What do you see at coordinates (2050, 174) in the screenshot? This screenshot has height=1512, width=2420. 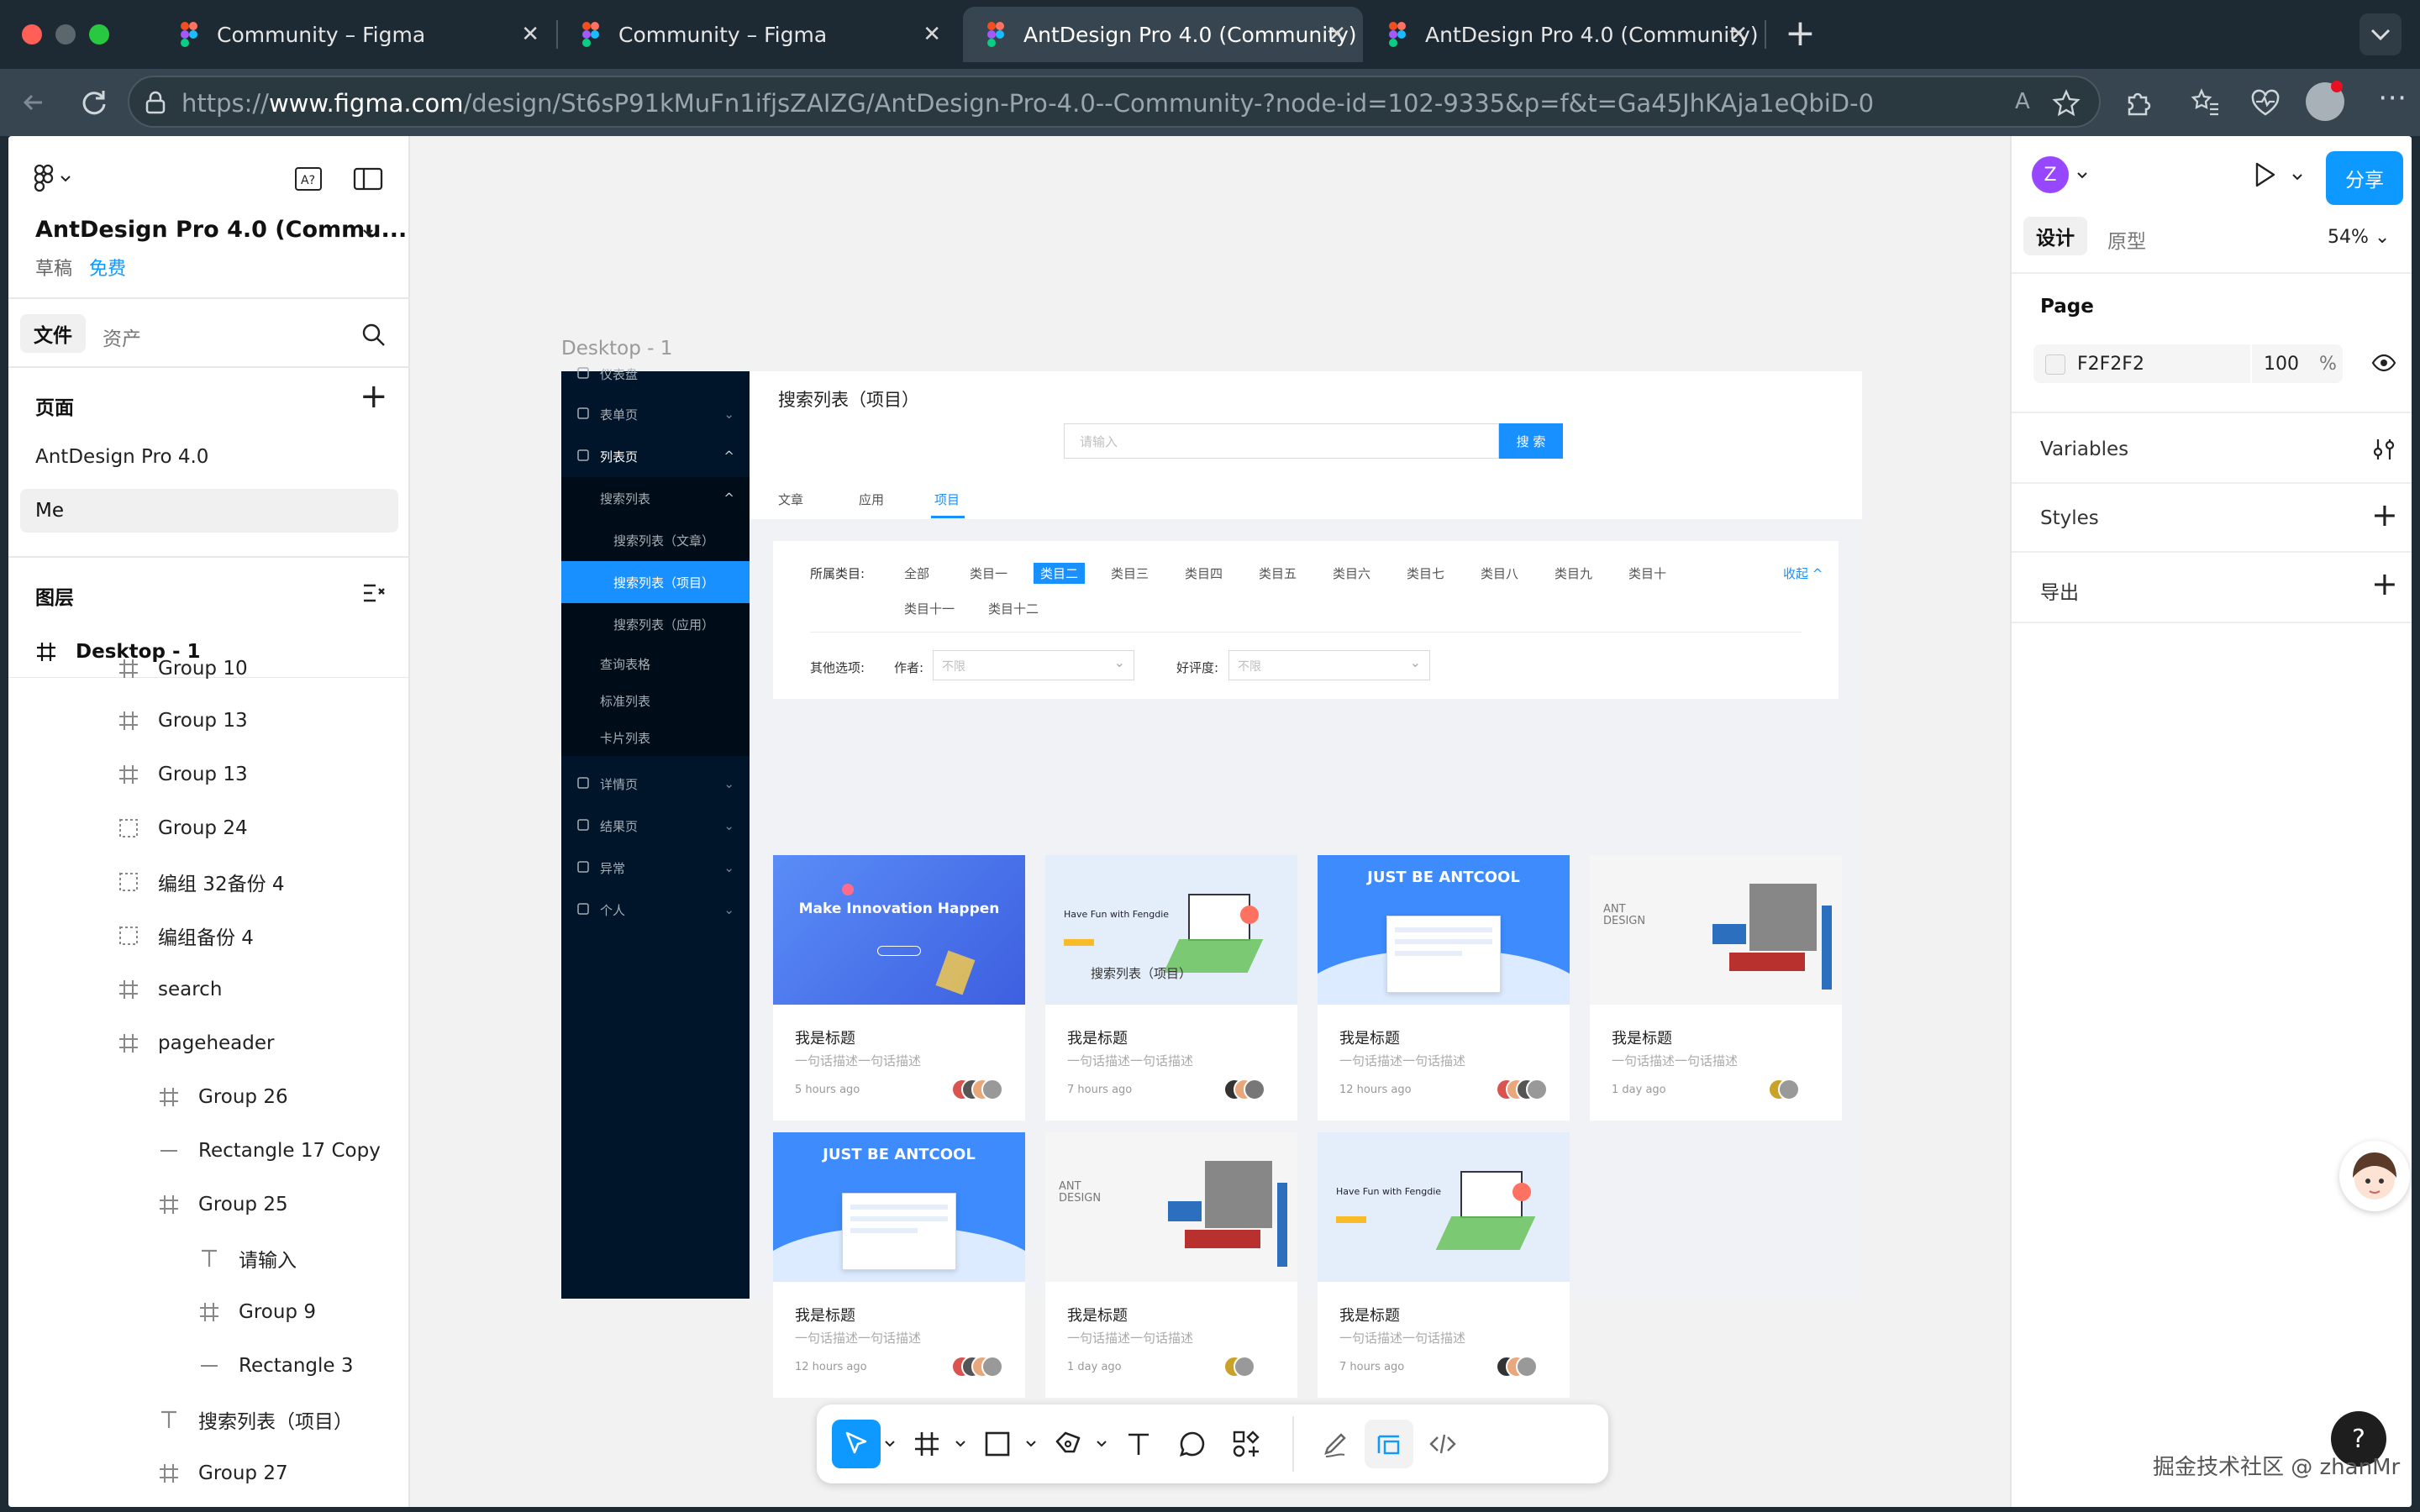 I see `user-avatar: Z` at bounding box center [2050, 174].